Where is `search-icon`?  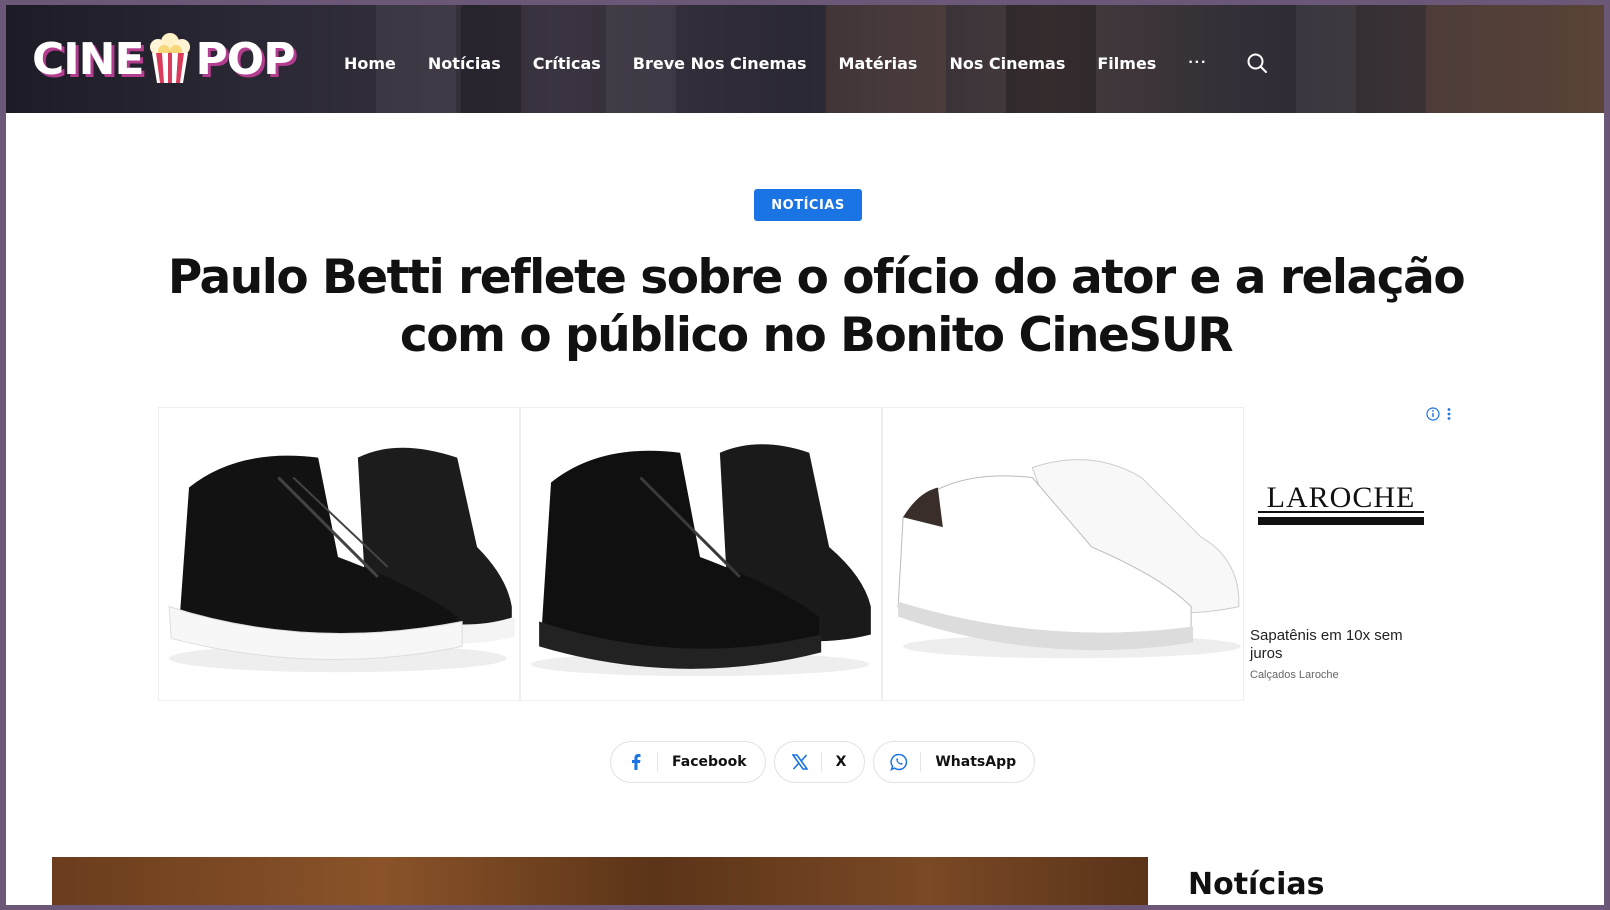
search-icon is located at coordinates (1257, 63).